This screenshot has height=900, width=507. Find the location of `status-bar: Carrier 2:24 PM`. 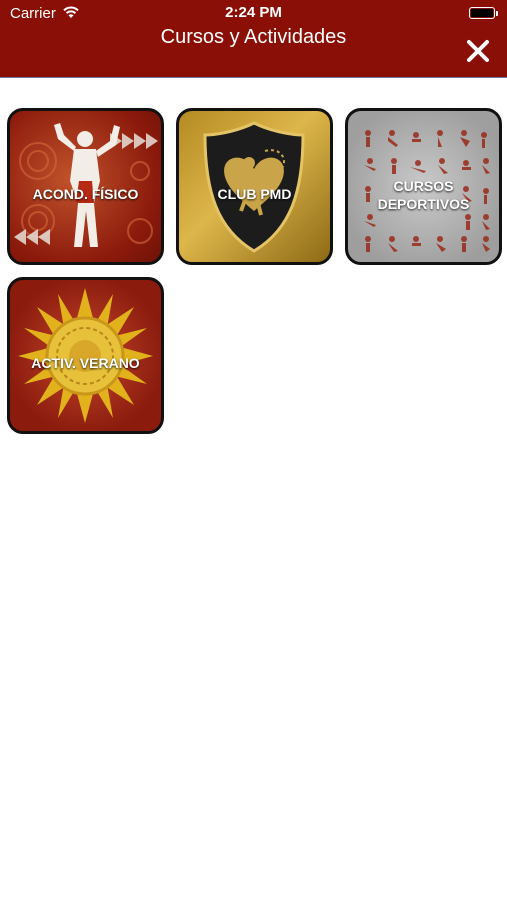

status-bar: Carrier 2:24 PM is located at coordinates (253, 13).